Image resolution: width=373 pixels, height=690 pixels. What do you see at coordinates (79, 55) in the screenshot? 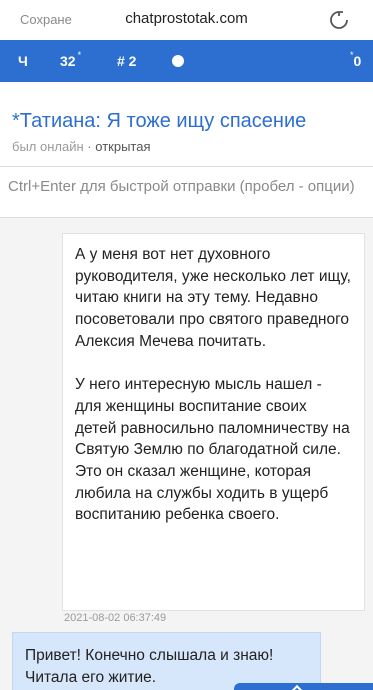
I see `nav-unread-mark: *` at bounding box center [79, 55].